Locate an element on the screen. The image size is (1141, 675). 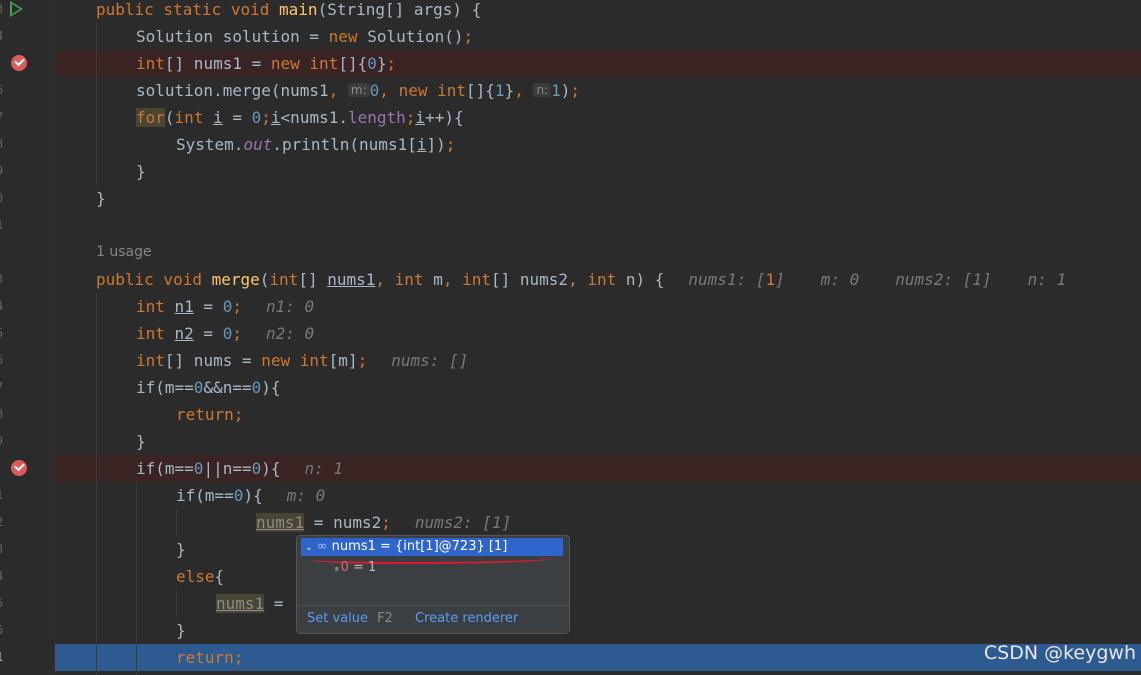
code-line: else{ is located at coordinates (200, 576).